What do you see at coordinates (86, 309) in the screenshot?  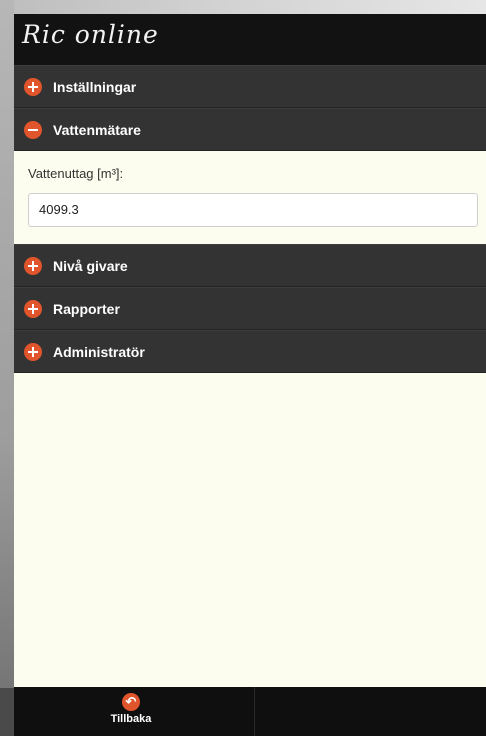 I see `menu-item-label: Rapporter` at bounding box center [86, 309].